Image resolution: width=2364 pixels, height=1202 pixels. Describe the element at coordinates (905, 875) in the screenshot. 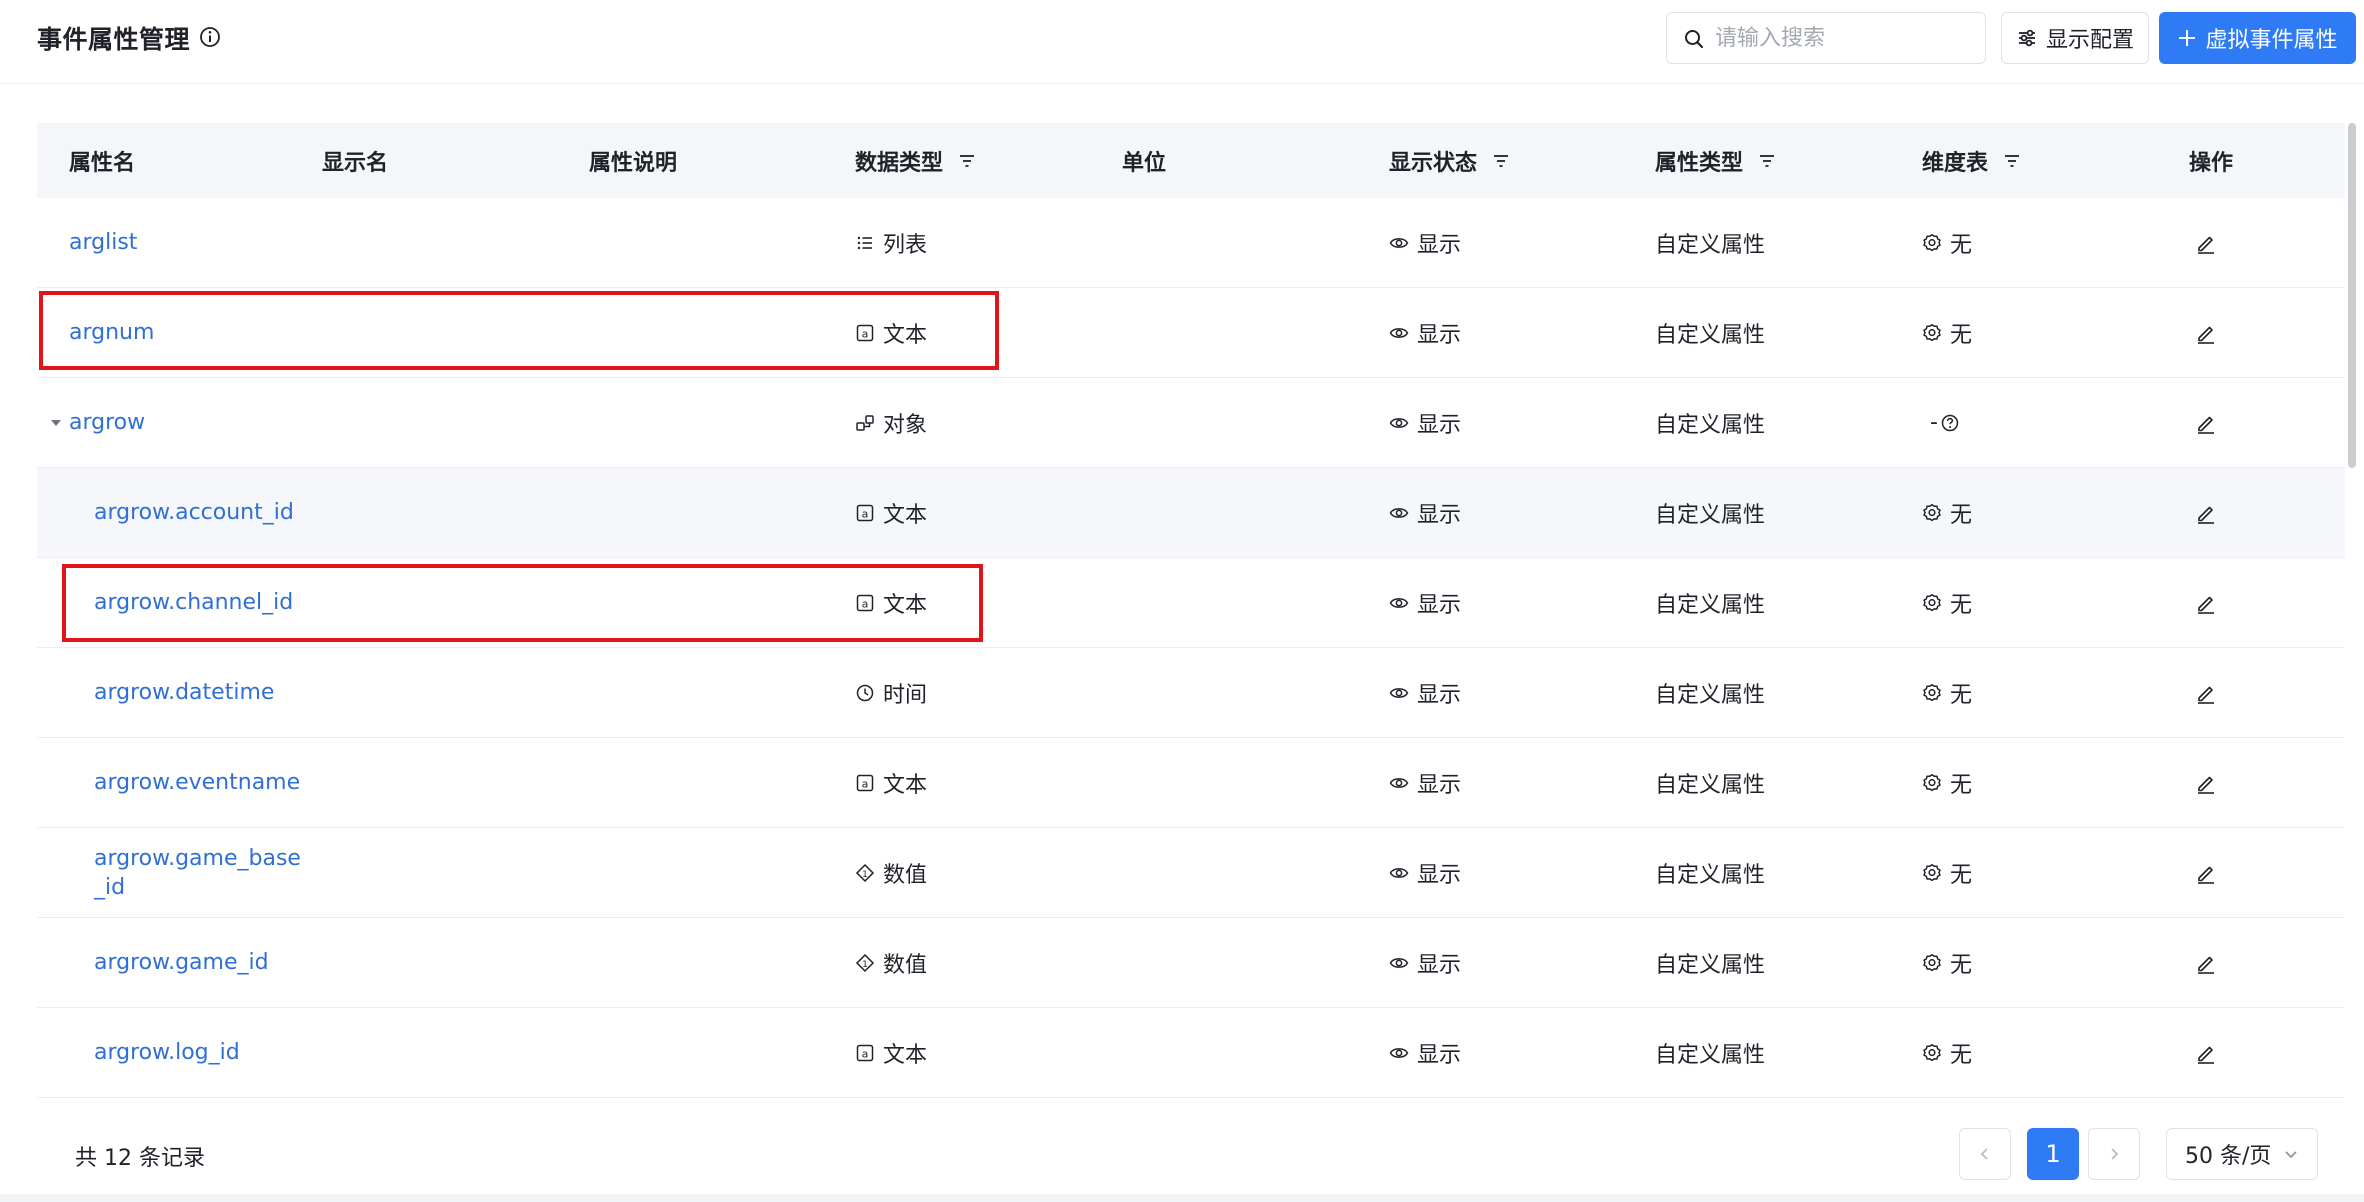

I see `datatype-label: 数值` at that location.